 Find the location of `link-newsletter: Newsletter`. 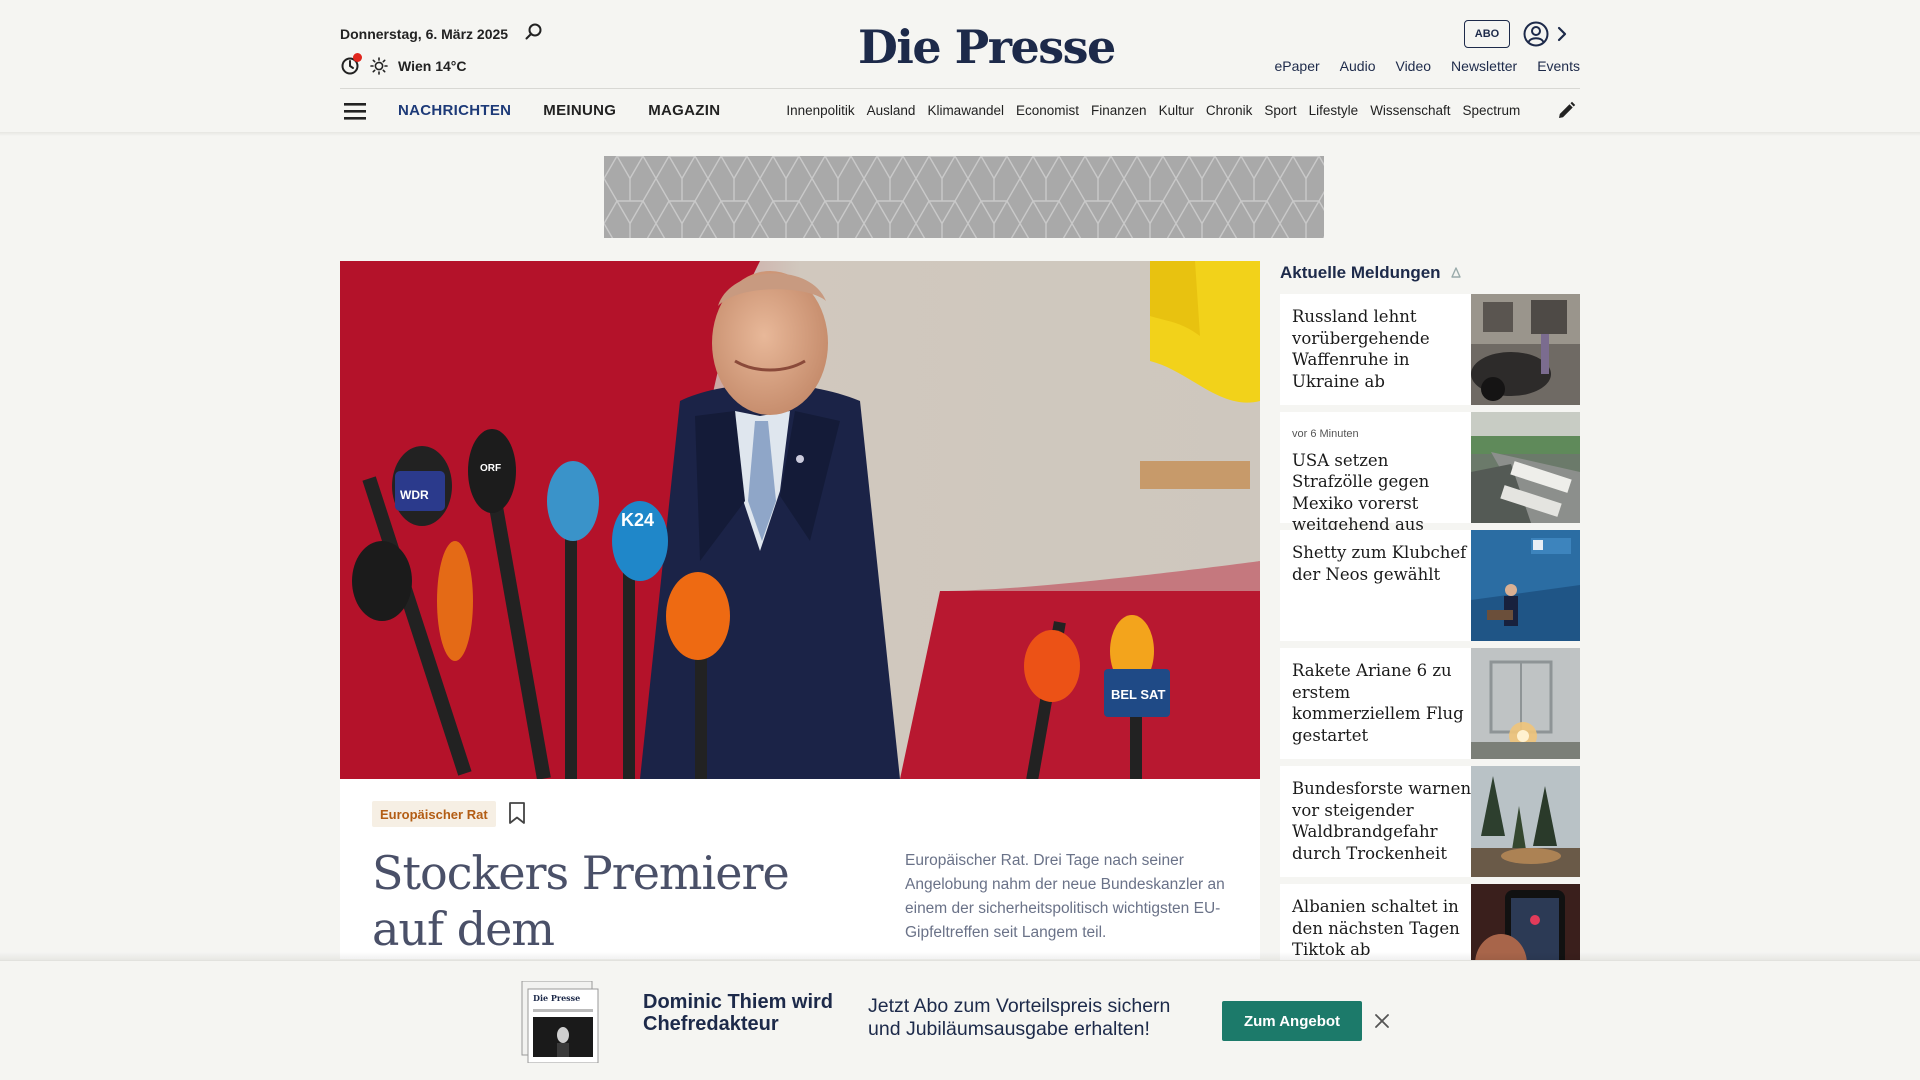

link-newsletter: Newsletter is located at coordinates (1484, 66).